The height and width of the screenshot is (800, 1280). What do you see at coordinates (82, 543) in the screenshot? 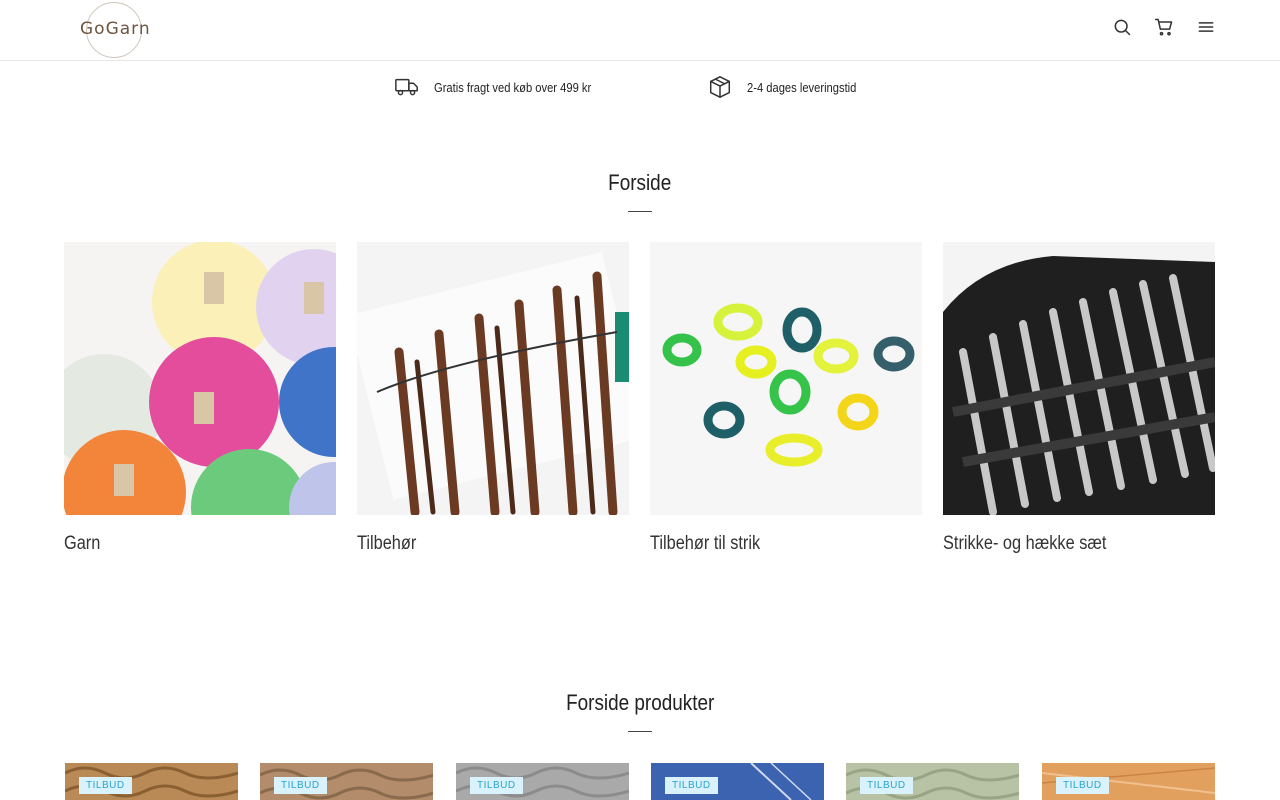
I see `category-label: Garn` at bounding box center [82, 543].